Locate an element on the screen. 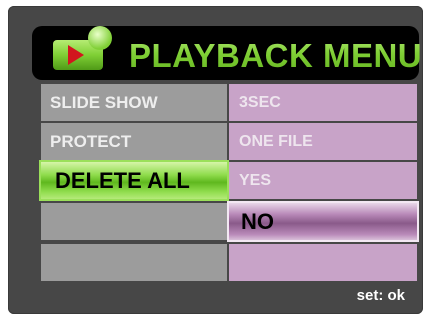  menu-row-delete-all: DELETE ALL YES is located at coordinates (228, 180).